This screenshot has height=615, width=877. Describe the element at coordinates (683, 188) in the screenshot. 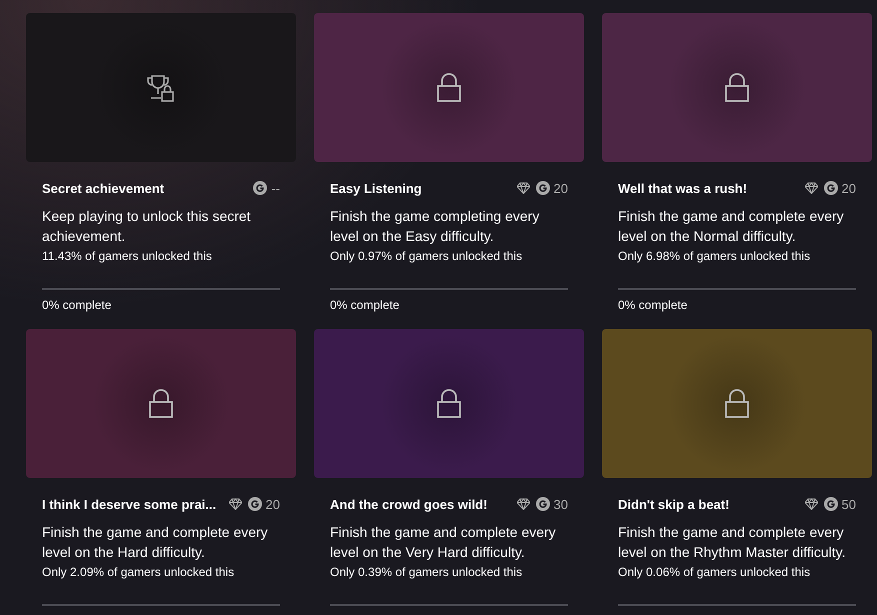

I see `achievement-title: Well that was a rush!` at that location.